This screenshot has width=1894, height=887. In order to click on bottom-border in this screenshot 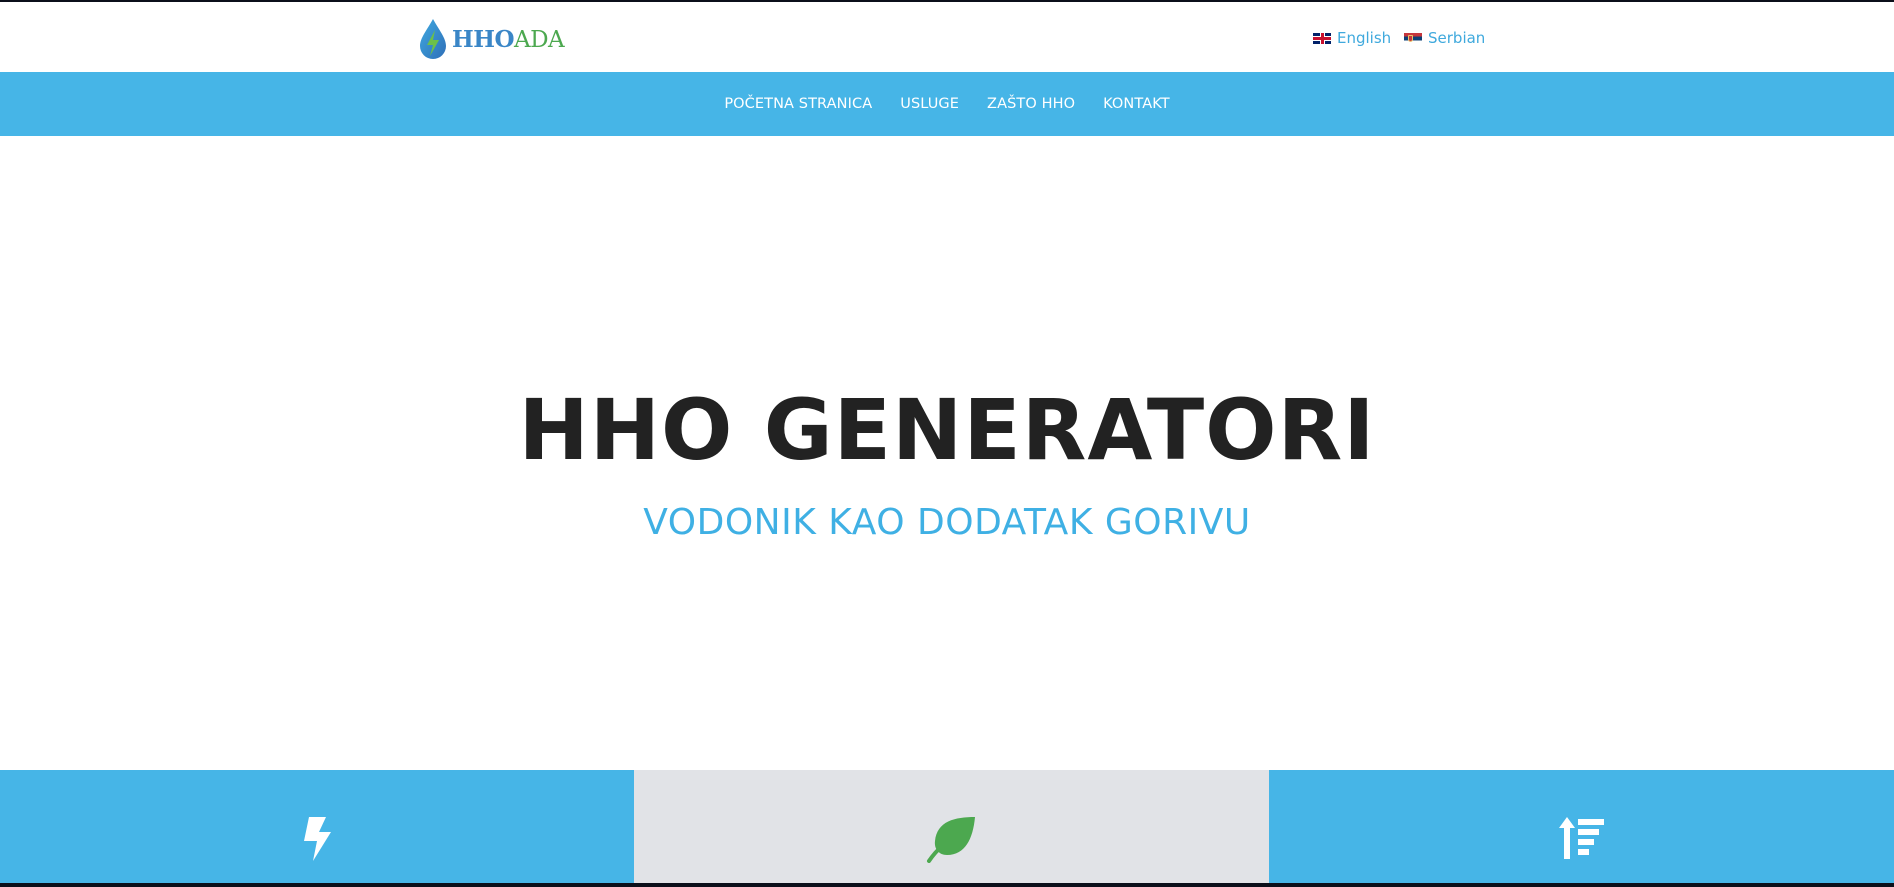, I will do `click(947, 885)`.